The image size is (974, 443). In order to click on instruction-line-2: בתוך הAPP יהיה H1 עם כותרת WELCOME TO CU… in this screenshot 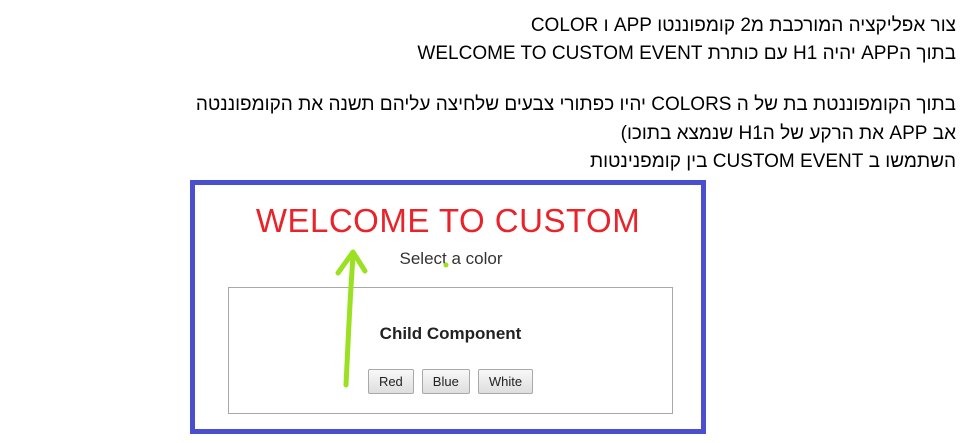, I will do `click(686, 53)`.